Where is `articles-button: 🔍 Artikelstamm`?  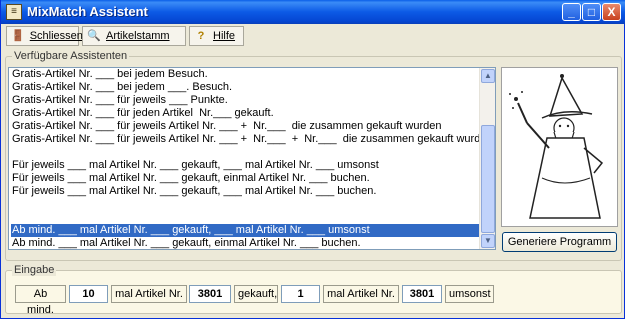
articles-button: 🔍 Artikelstamm is located at coordinates (134, 36).